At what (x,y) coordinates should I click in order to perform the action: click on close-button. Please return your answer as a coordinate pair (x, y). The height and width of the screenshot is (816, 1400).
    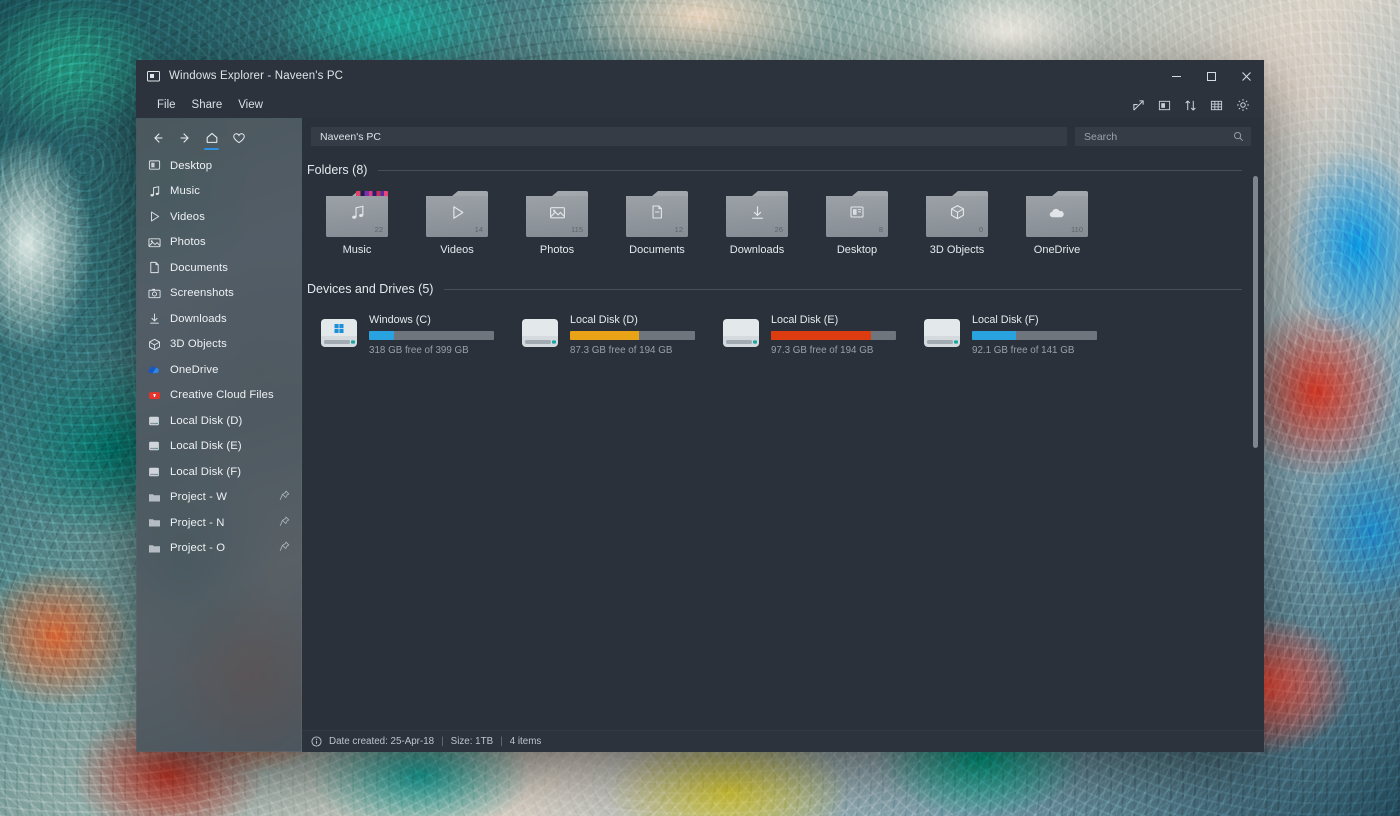
    Looking at the image, I should click on (1246, 76).